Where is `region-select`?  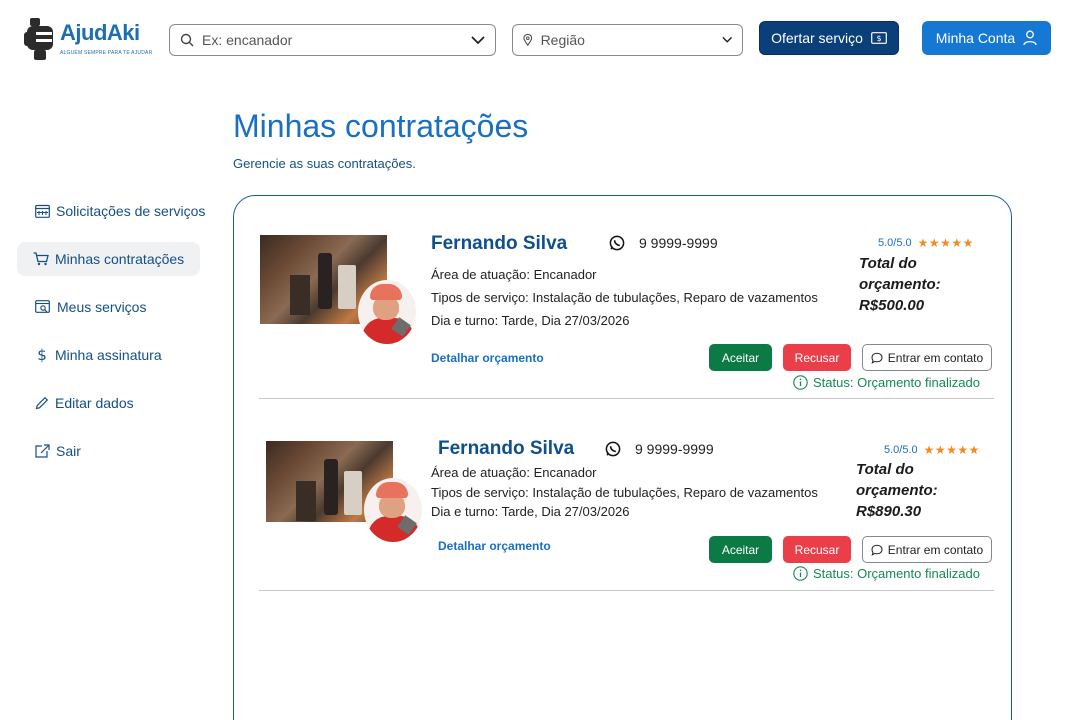
region-select is located at coordinates (627, 40).